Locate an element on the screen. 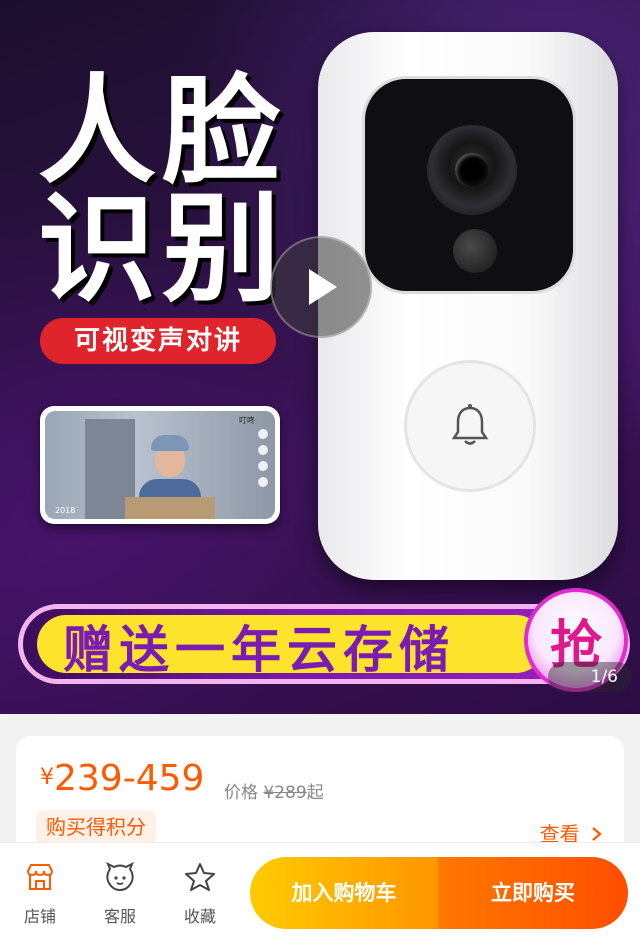 The height and width of the screenshot is (938, 640). headline-line2: 识别 is located at coordinates (162, 249).